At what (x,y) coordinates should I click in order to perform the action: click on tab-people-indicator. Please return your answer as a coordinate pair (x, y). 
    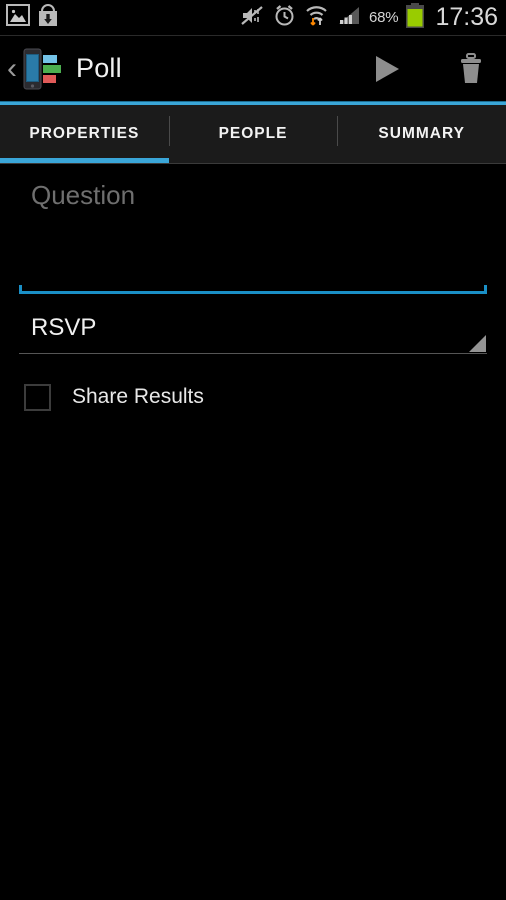
    Looking at the image, I should click on (253, 160).